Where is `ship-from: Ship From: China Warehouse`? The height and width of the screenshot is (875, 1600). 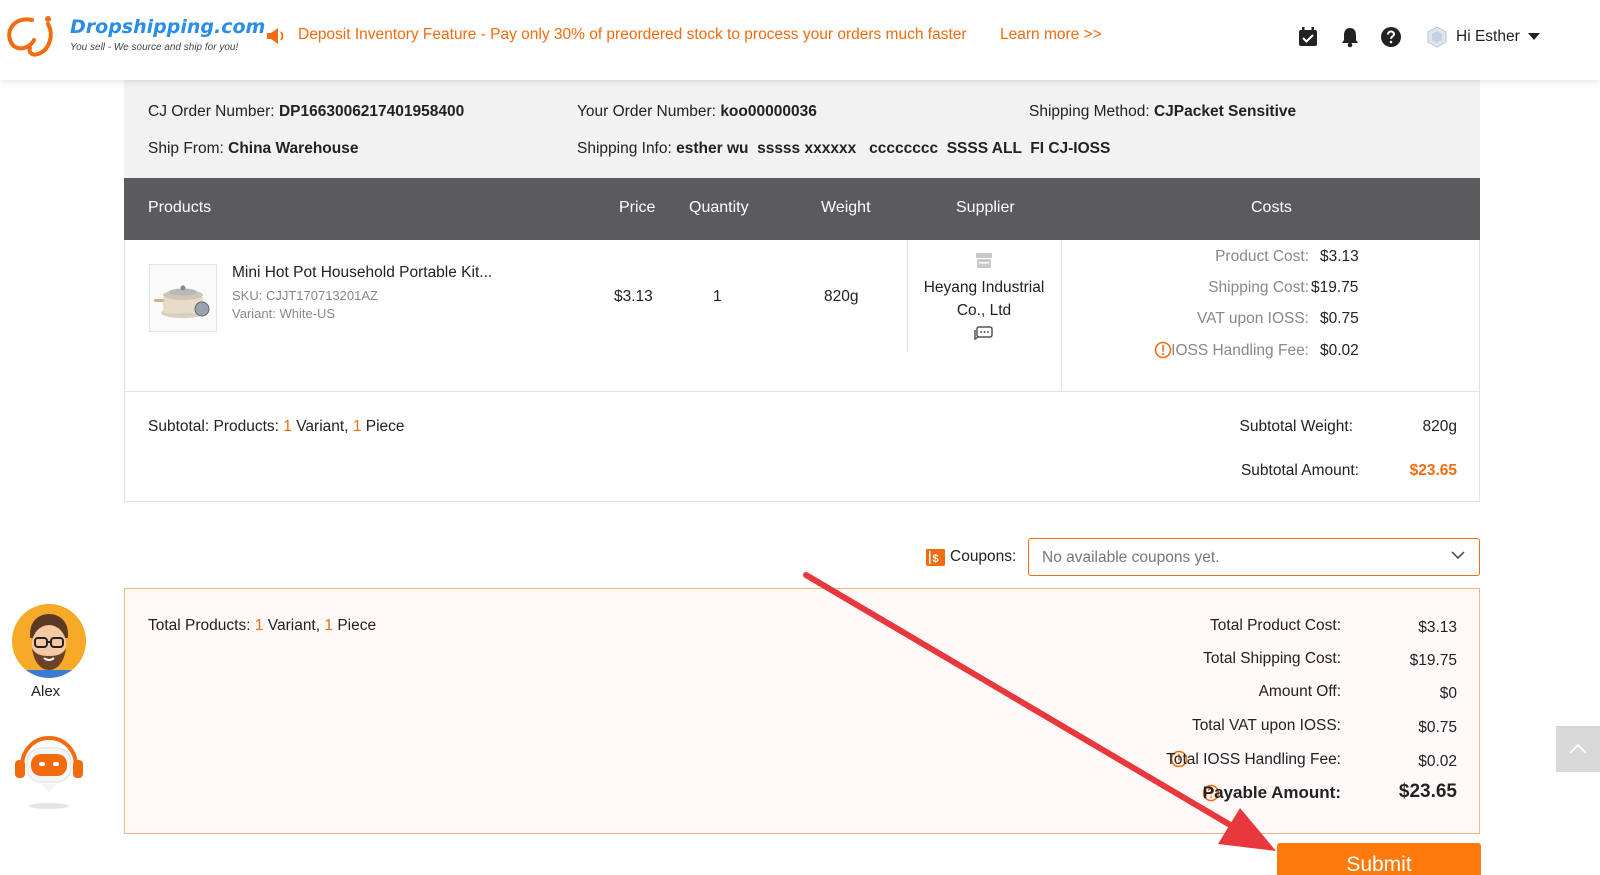 ship-from: Ship From: China Warehouse is located at coordinates (253, 149).